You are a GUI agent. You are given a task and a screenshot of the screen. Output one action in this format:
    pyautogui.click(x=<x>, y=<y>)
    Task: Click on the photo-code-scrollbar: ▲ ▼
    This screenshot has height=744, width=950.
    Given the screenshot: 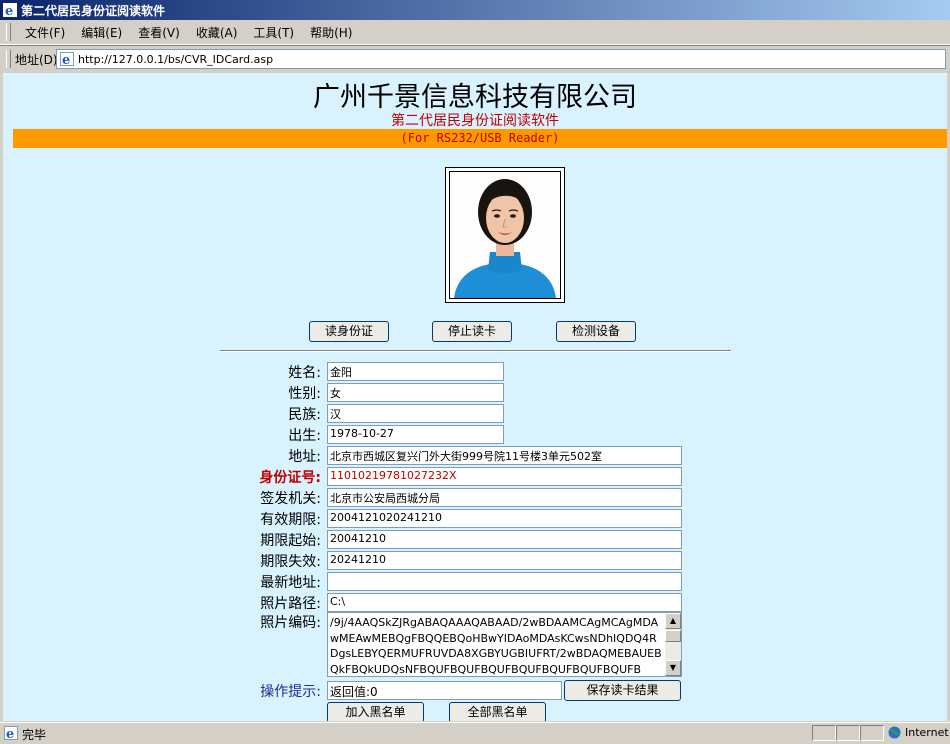 What is the action you would take?
    pyautogui.click(x=673, y=644)
    